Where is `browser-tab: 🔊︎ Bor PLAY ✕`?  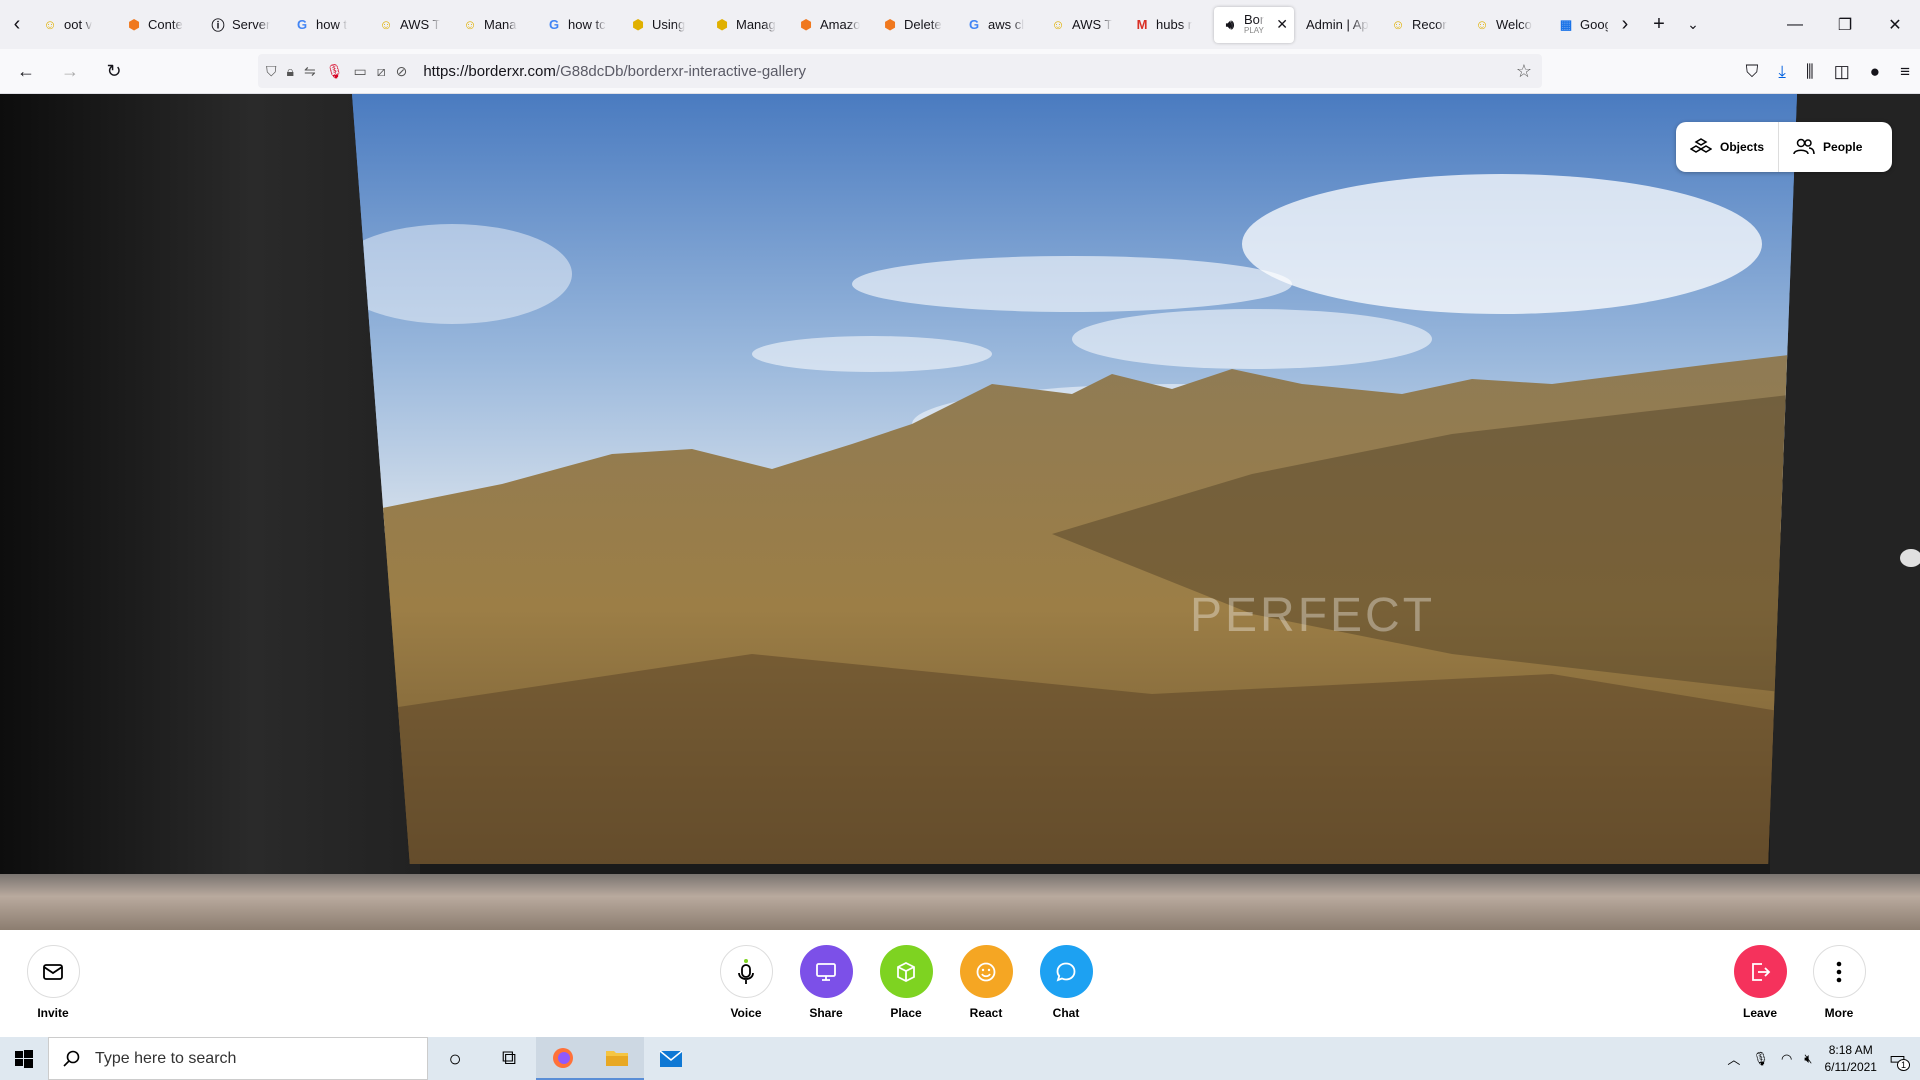 browser-tab: 🔊︎ Bor PLAY ✕ is located at coordinates (1254, 24).